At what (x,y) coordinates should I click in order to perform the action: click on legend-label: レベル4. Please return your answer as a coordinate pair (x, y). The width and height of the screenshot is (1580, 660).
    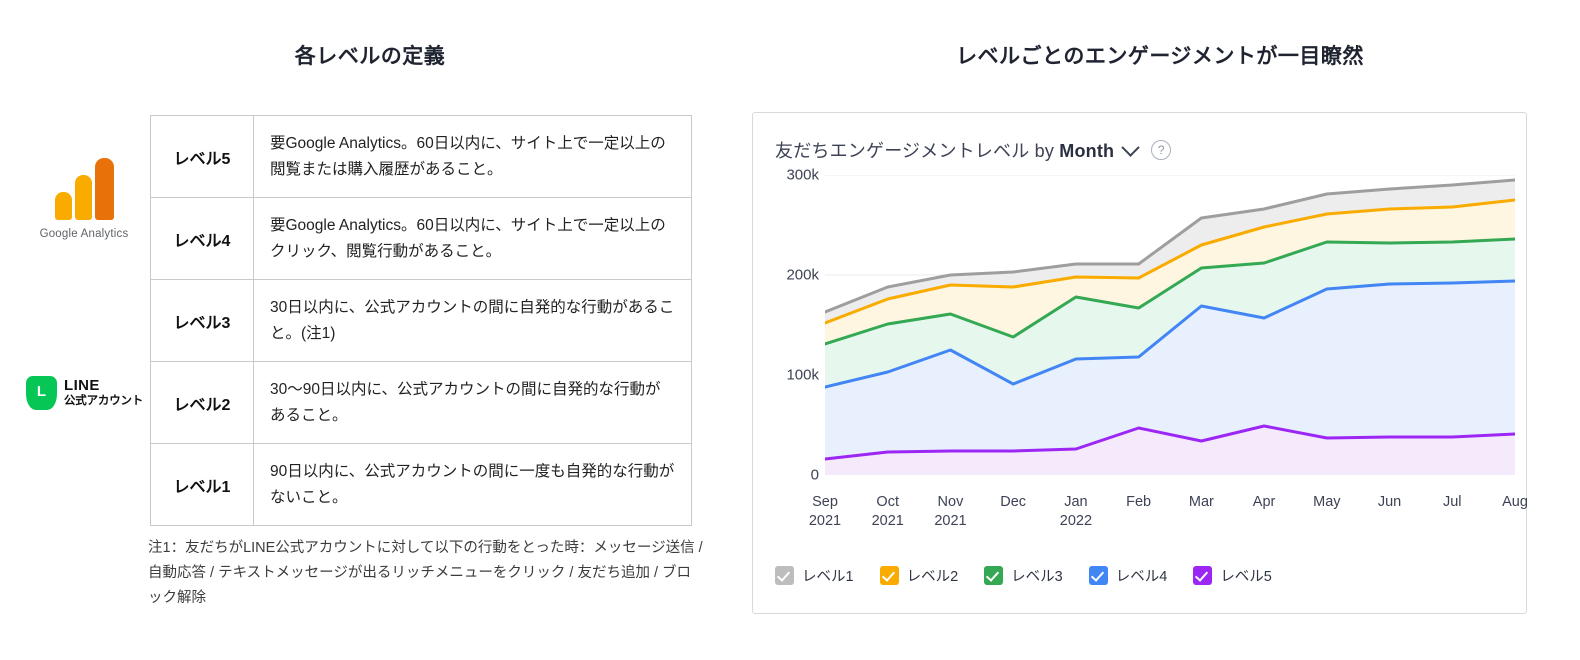
    Looking at the image, I should click on (1141, 577).